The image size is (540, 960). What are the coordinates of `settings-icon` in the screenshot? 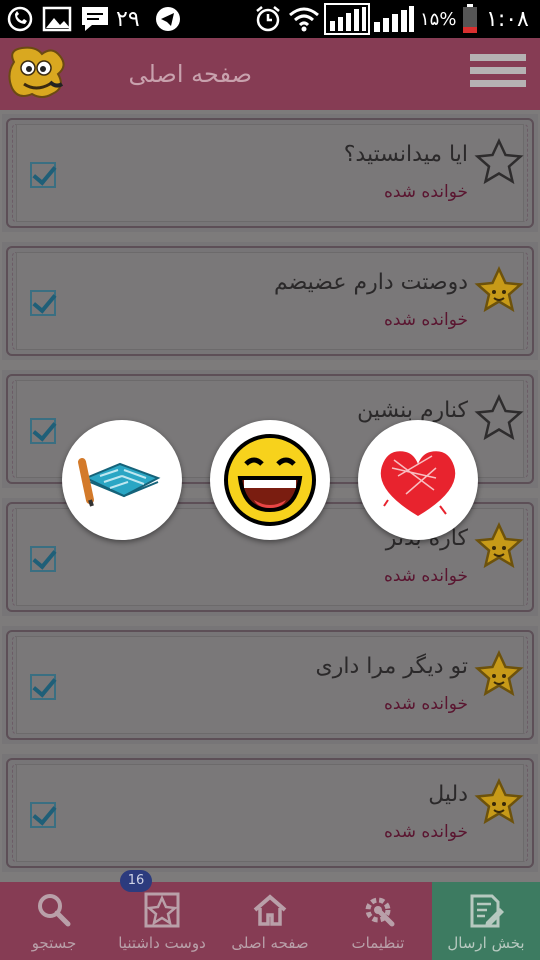 It's located at (380, 912).